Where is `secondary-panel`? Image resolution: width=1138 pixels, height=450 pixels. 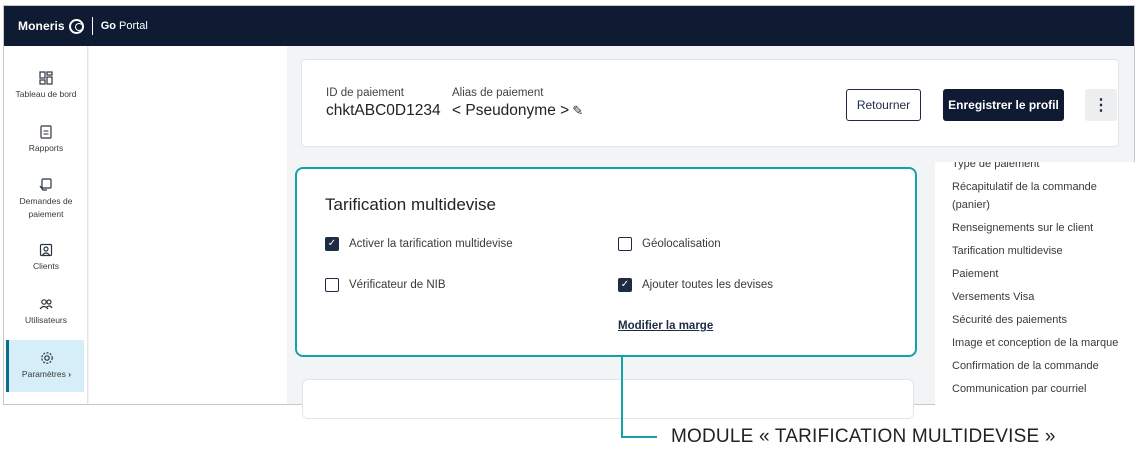
secondary-panel is located at coordinates (188, 225).